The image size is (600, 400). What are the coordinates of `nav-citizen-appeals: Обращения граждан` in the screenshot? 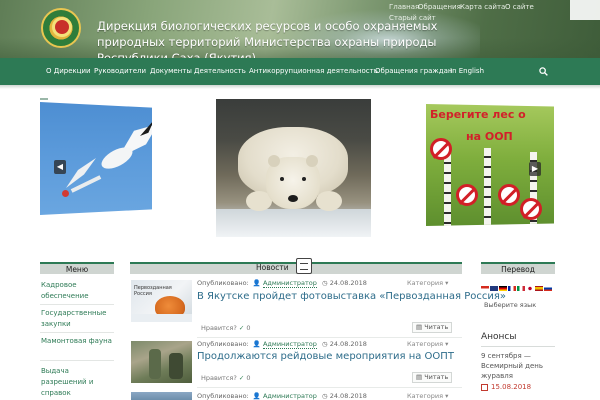 It's located at (413, 71).